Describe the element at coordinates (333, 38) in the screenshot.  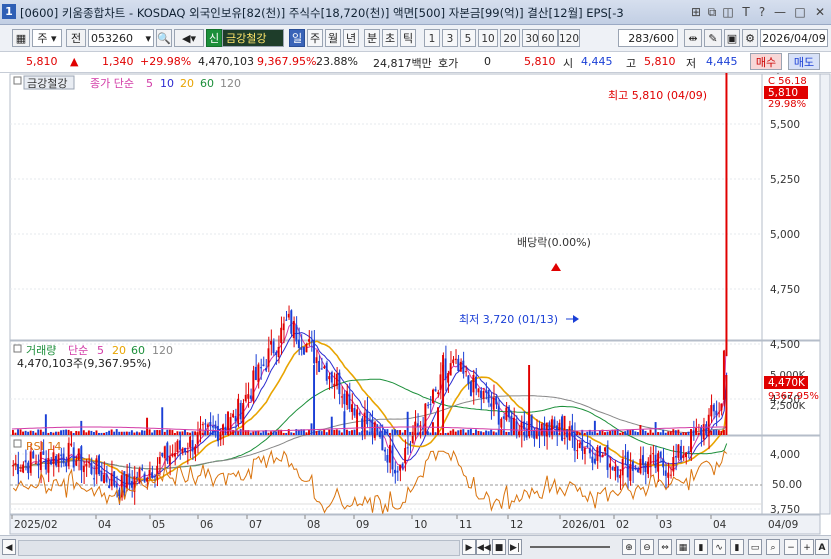
I see `period-month: 월` at that location.